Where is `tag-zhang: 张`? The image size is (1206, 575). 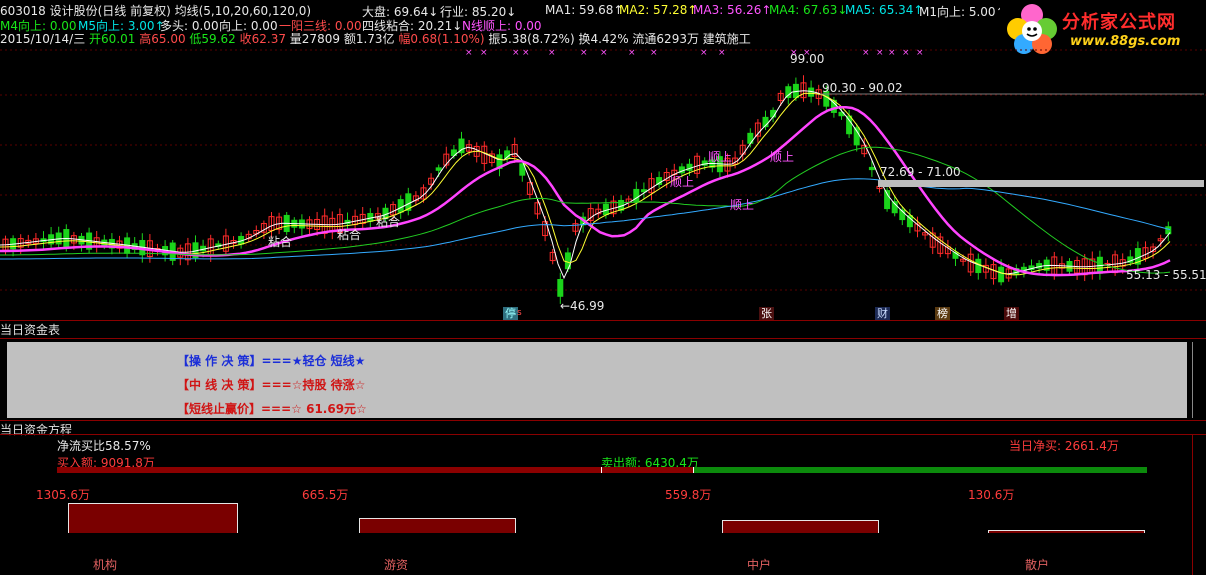
tag-zhang: 张 is located at coordinates (766, 313).